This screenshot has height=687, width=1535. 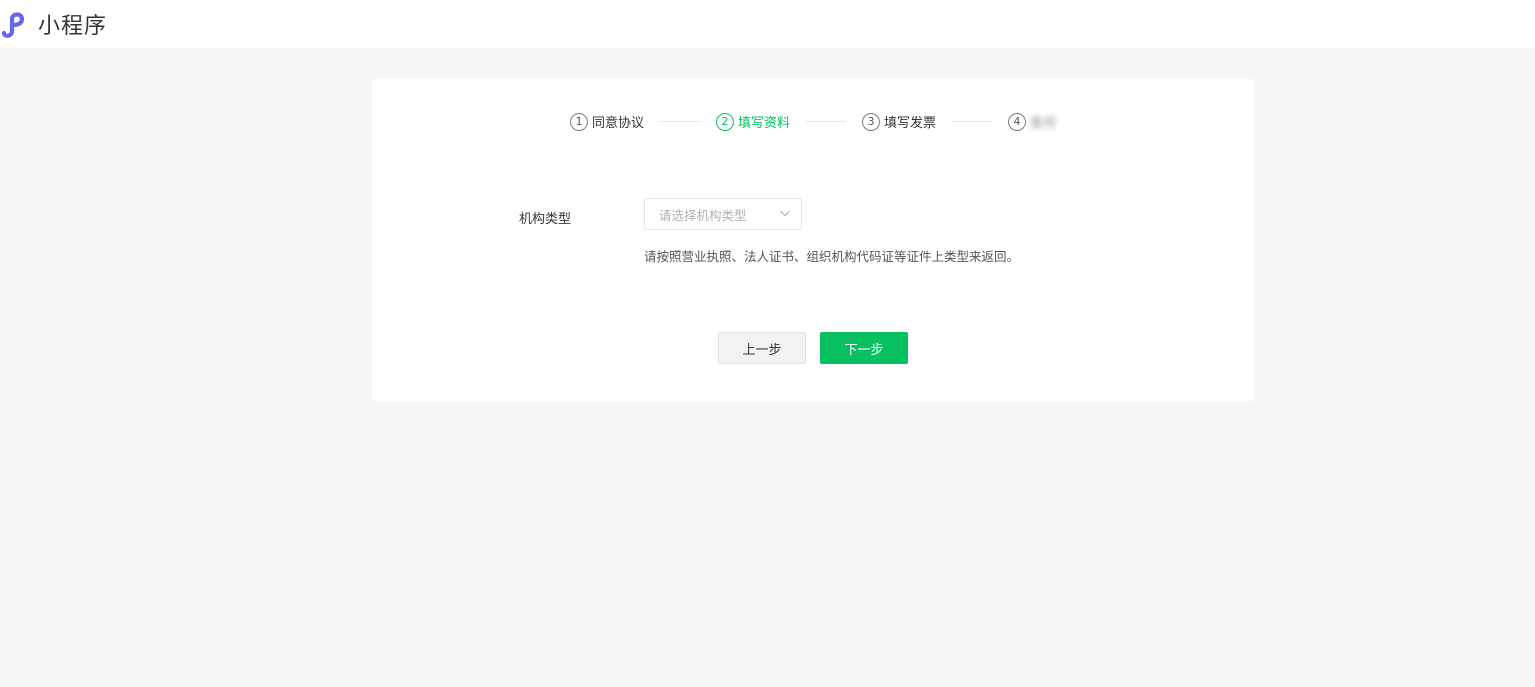 What do you see at coordinates (724, 121) in the screenshot?
I see `step-2-number: 2` at bounding box center [724, 121].